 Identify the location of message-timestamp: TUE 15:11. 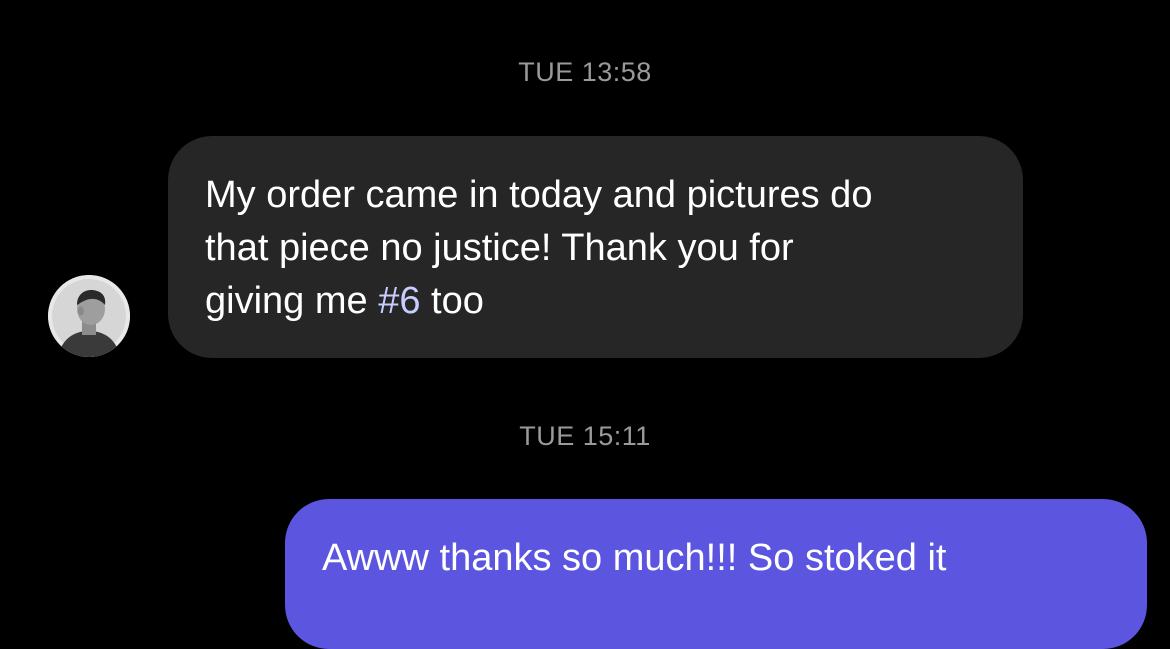
(585, 436).